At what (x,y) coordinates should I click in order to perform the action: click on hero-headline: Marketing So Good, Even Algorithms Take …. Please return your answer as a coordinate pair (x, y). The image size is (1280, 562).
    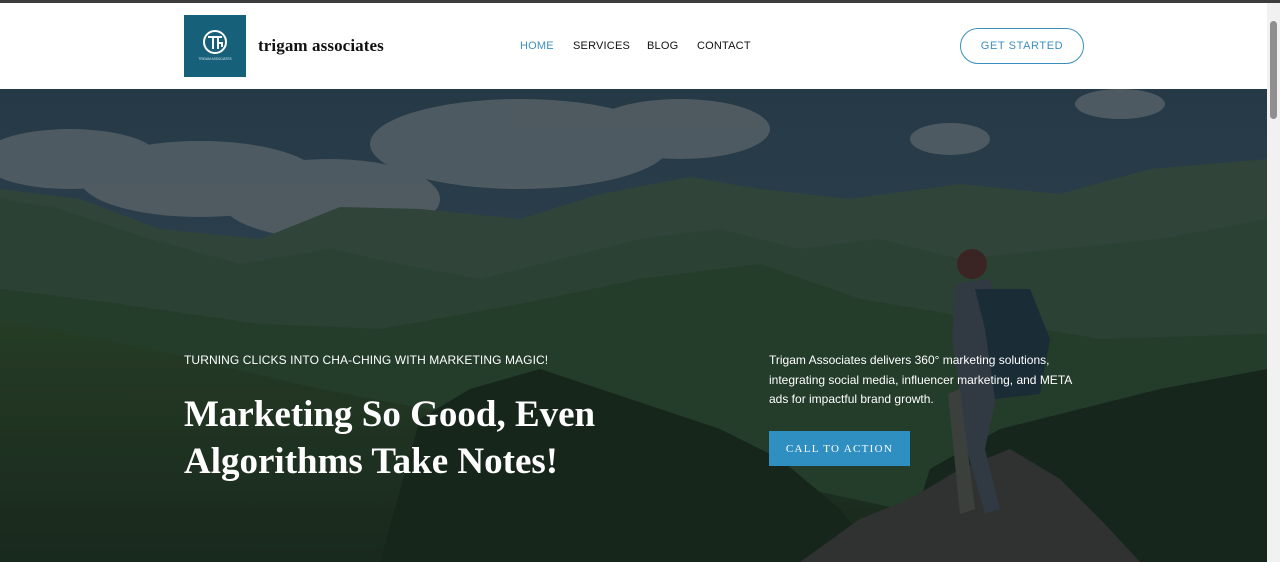
    Looking at the image, I should click on (390, 438).